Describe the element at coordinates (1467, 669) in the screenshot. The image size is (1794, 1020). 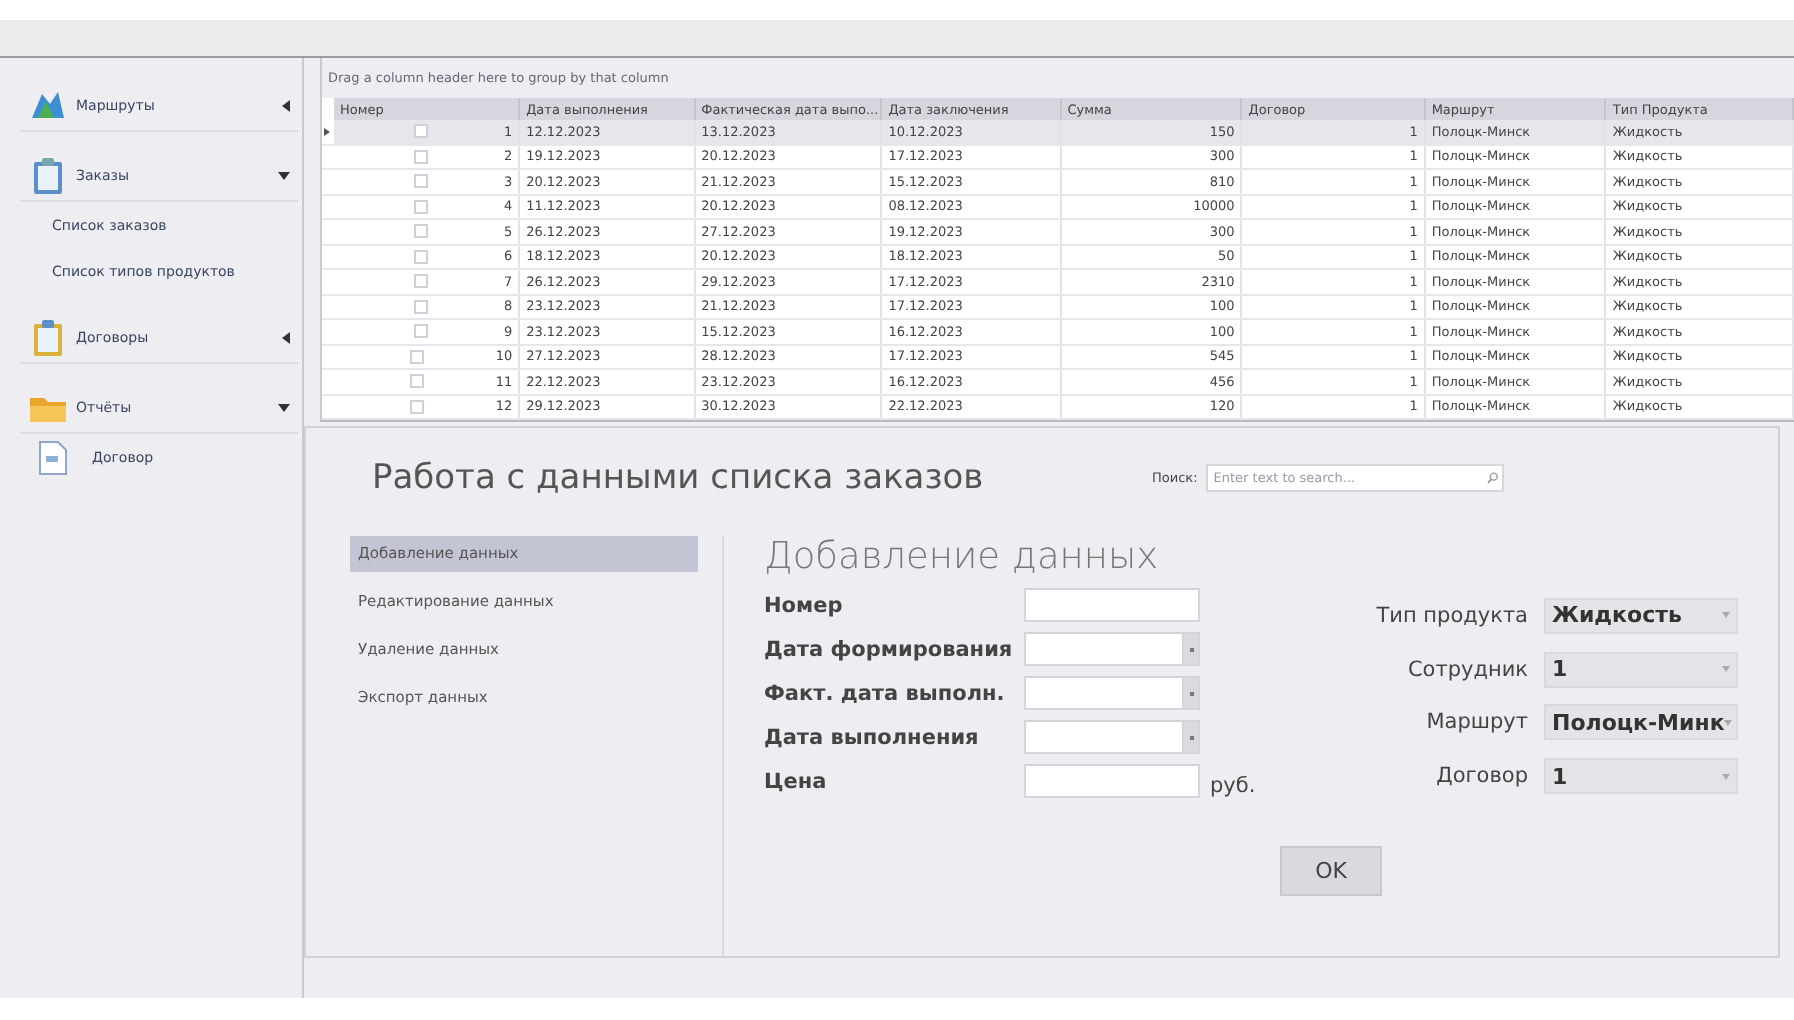
I see `field-label: Сотрудник` at that location.